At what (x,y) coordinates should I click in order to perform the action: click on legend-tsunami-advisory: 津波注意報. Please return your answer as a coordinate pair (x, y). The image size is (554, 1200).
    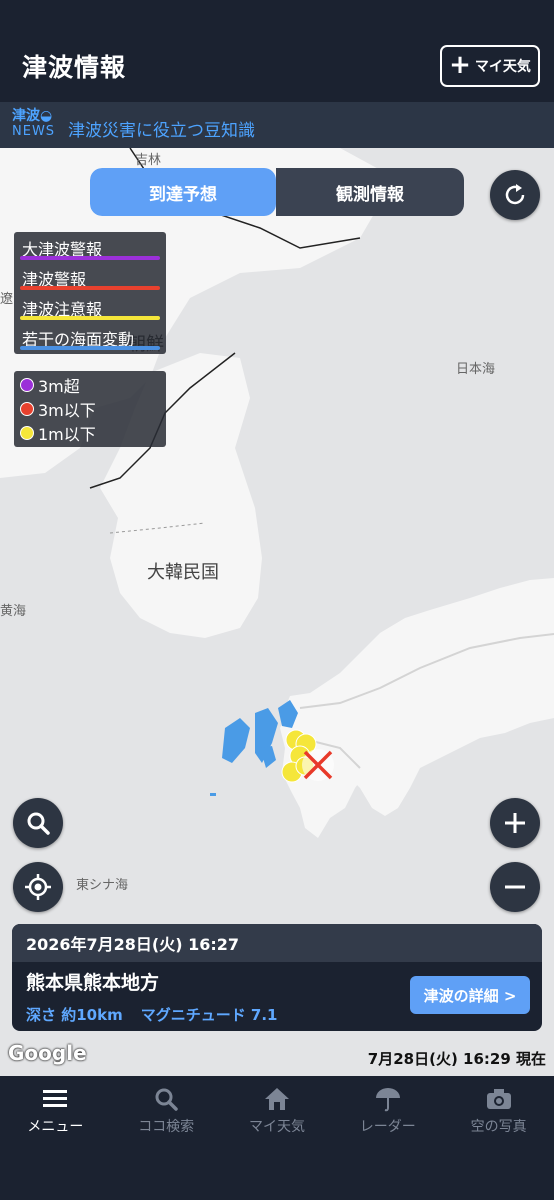
    Looking at the image, I should click on (90, 307).